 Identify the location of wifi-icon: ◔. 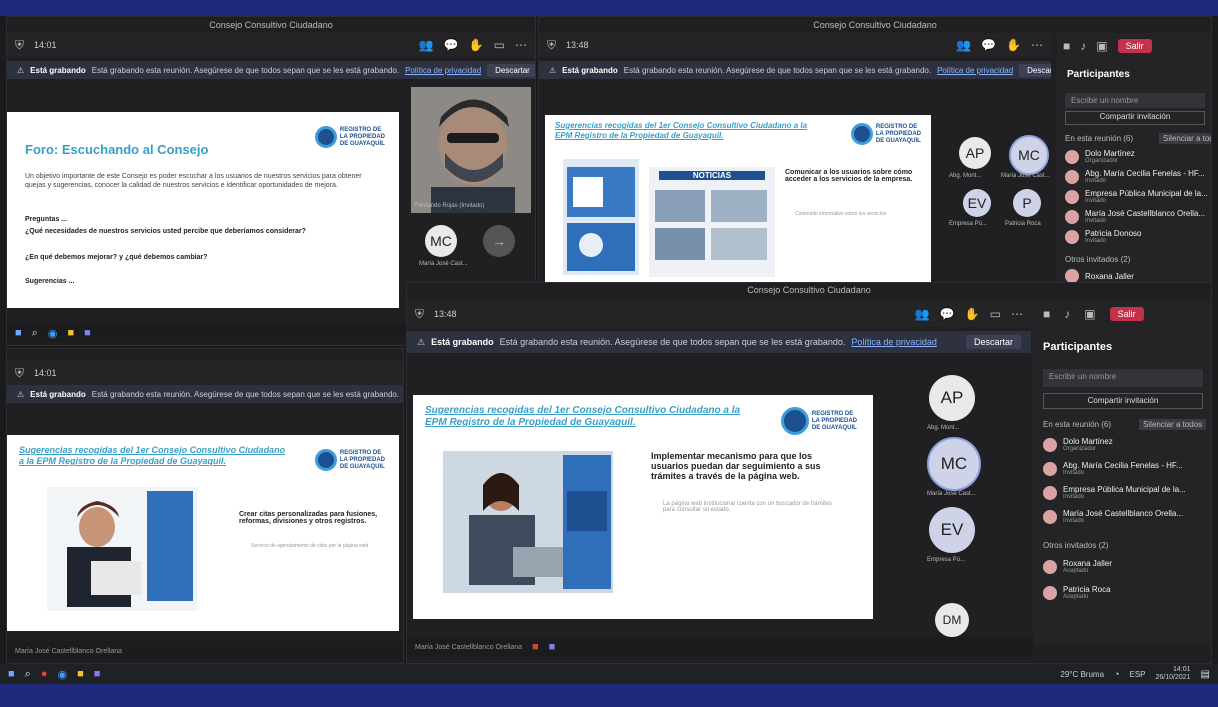
(1116, 674).